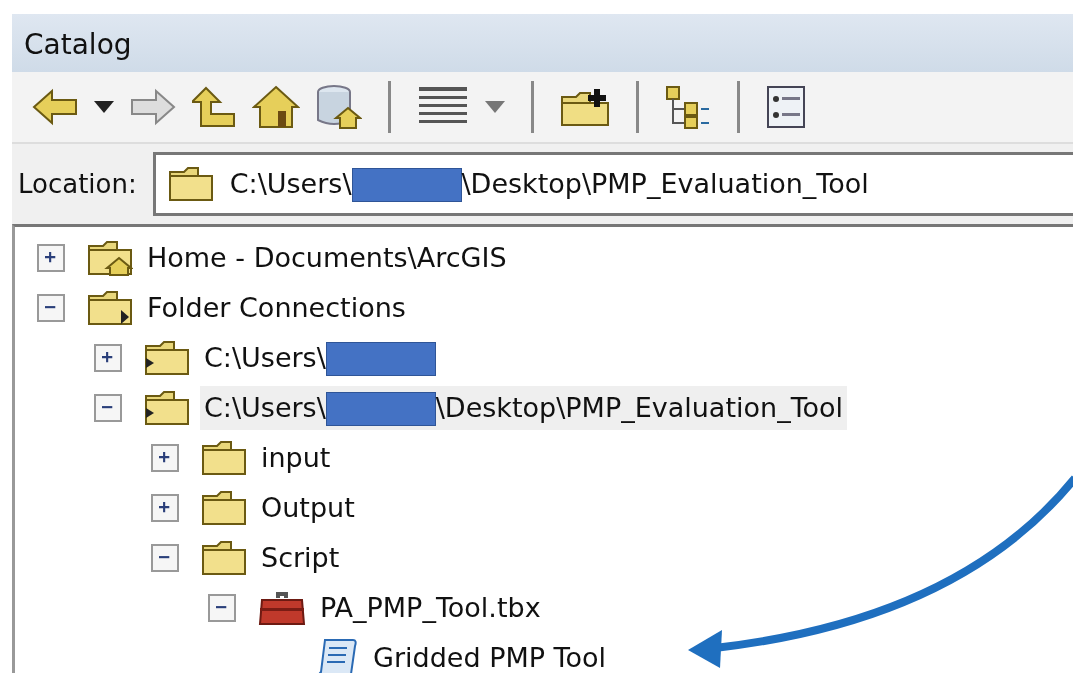 The image size is (1073, 673). What do you see at coordinates (524, 408) in the screenshot?
I see `tree-item: C:\Users\ \Desktop\PMP_Evaluation_Tool` at bounding box center [524, 408].